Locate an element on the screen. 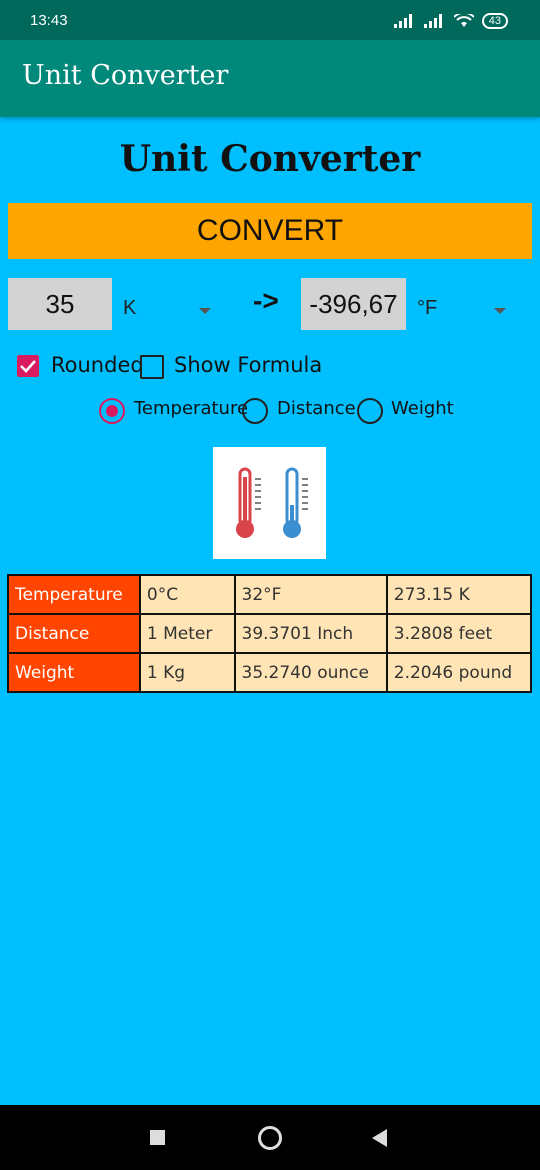 The width and height of the screenshot is (540, 1170). radio-temperature-label: Temperature is located at coordinates (191, 408).